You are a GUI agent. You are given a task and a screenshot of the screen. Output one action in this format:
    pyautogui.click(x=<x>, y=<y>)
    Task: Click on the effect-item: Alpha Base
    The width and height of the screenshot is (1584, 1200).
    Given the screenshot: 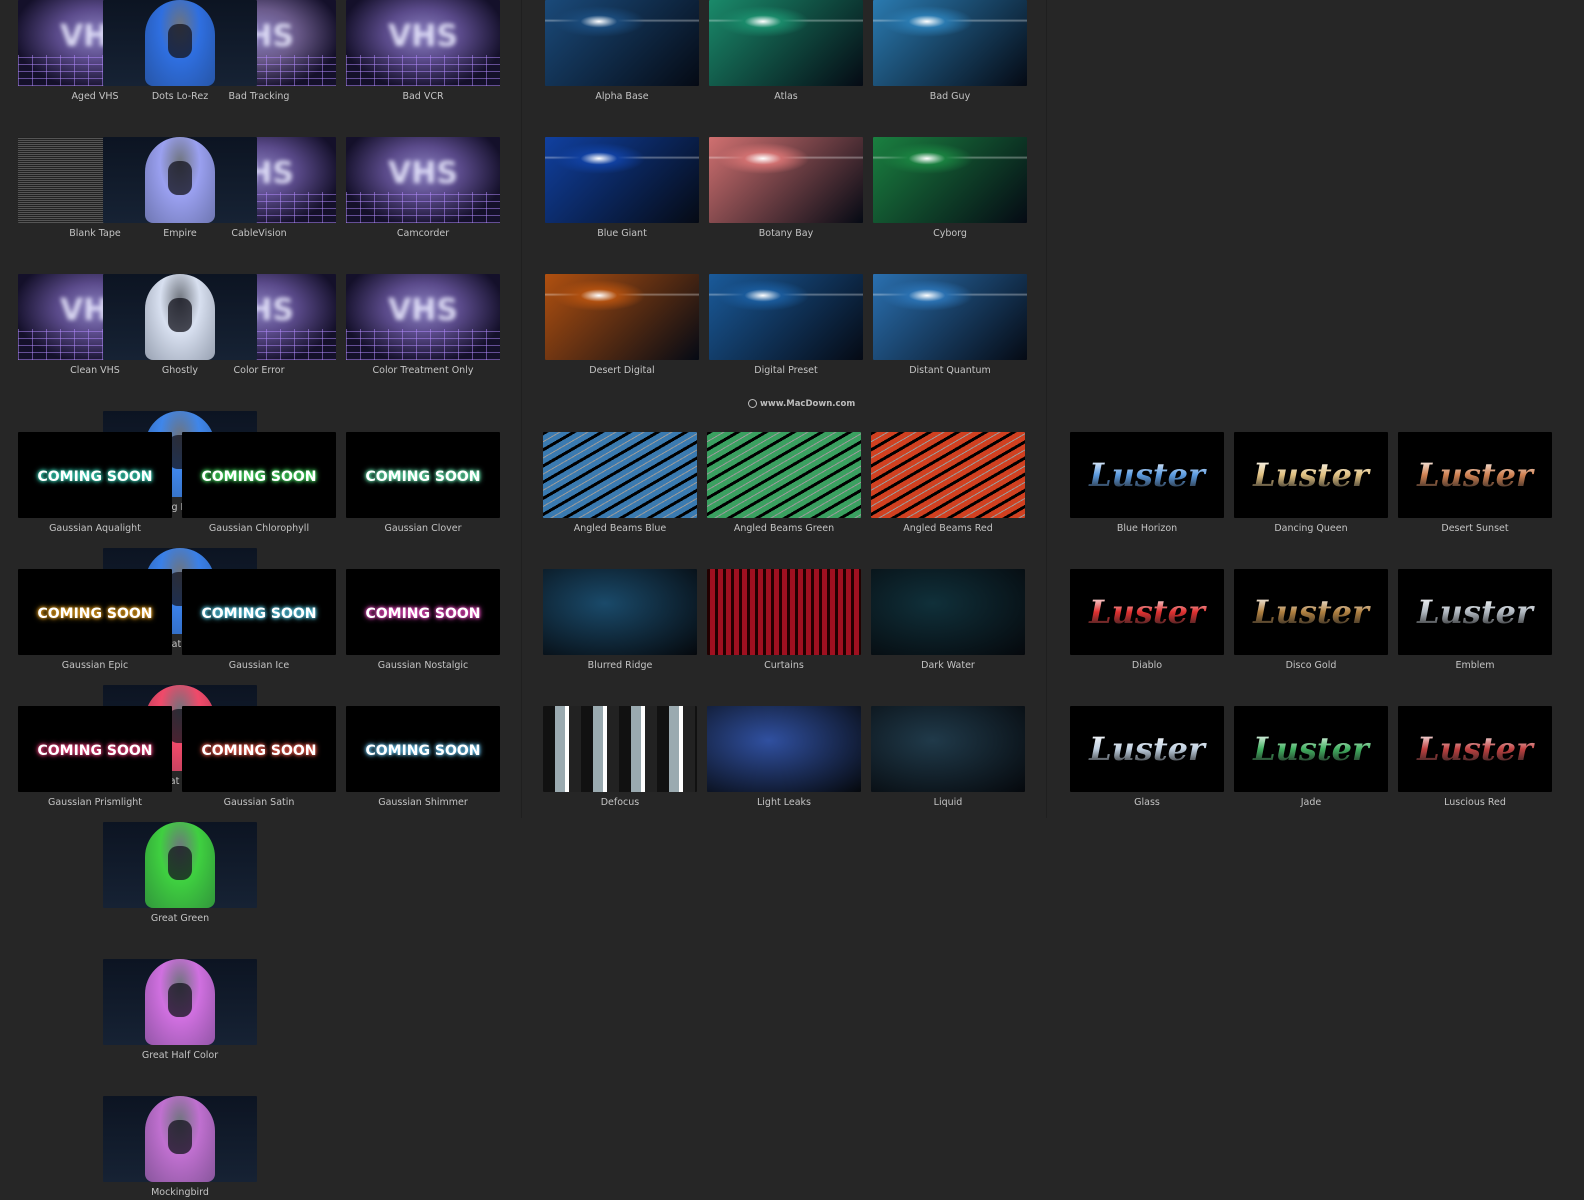 What is the action you would take?
    pyautogui.click(x=622, y=52)
    